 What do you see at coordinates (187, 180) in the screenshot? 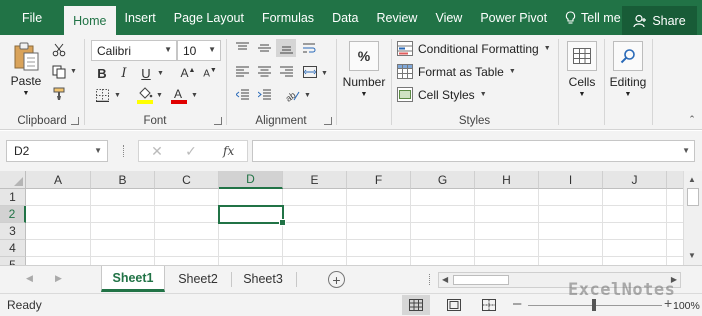
I see `column-header-c: C` at bounding box center [187, 180].